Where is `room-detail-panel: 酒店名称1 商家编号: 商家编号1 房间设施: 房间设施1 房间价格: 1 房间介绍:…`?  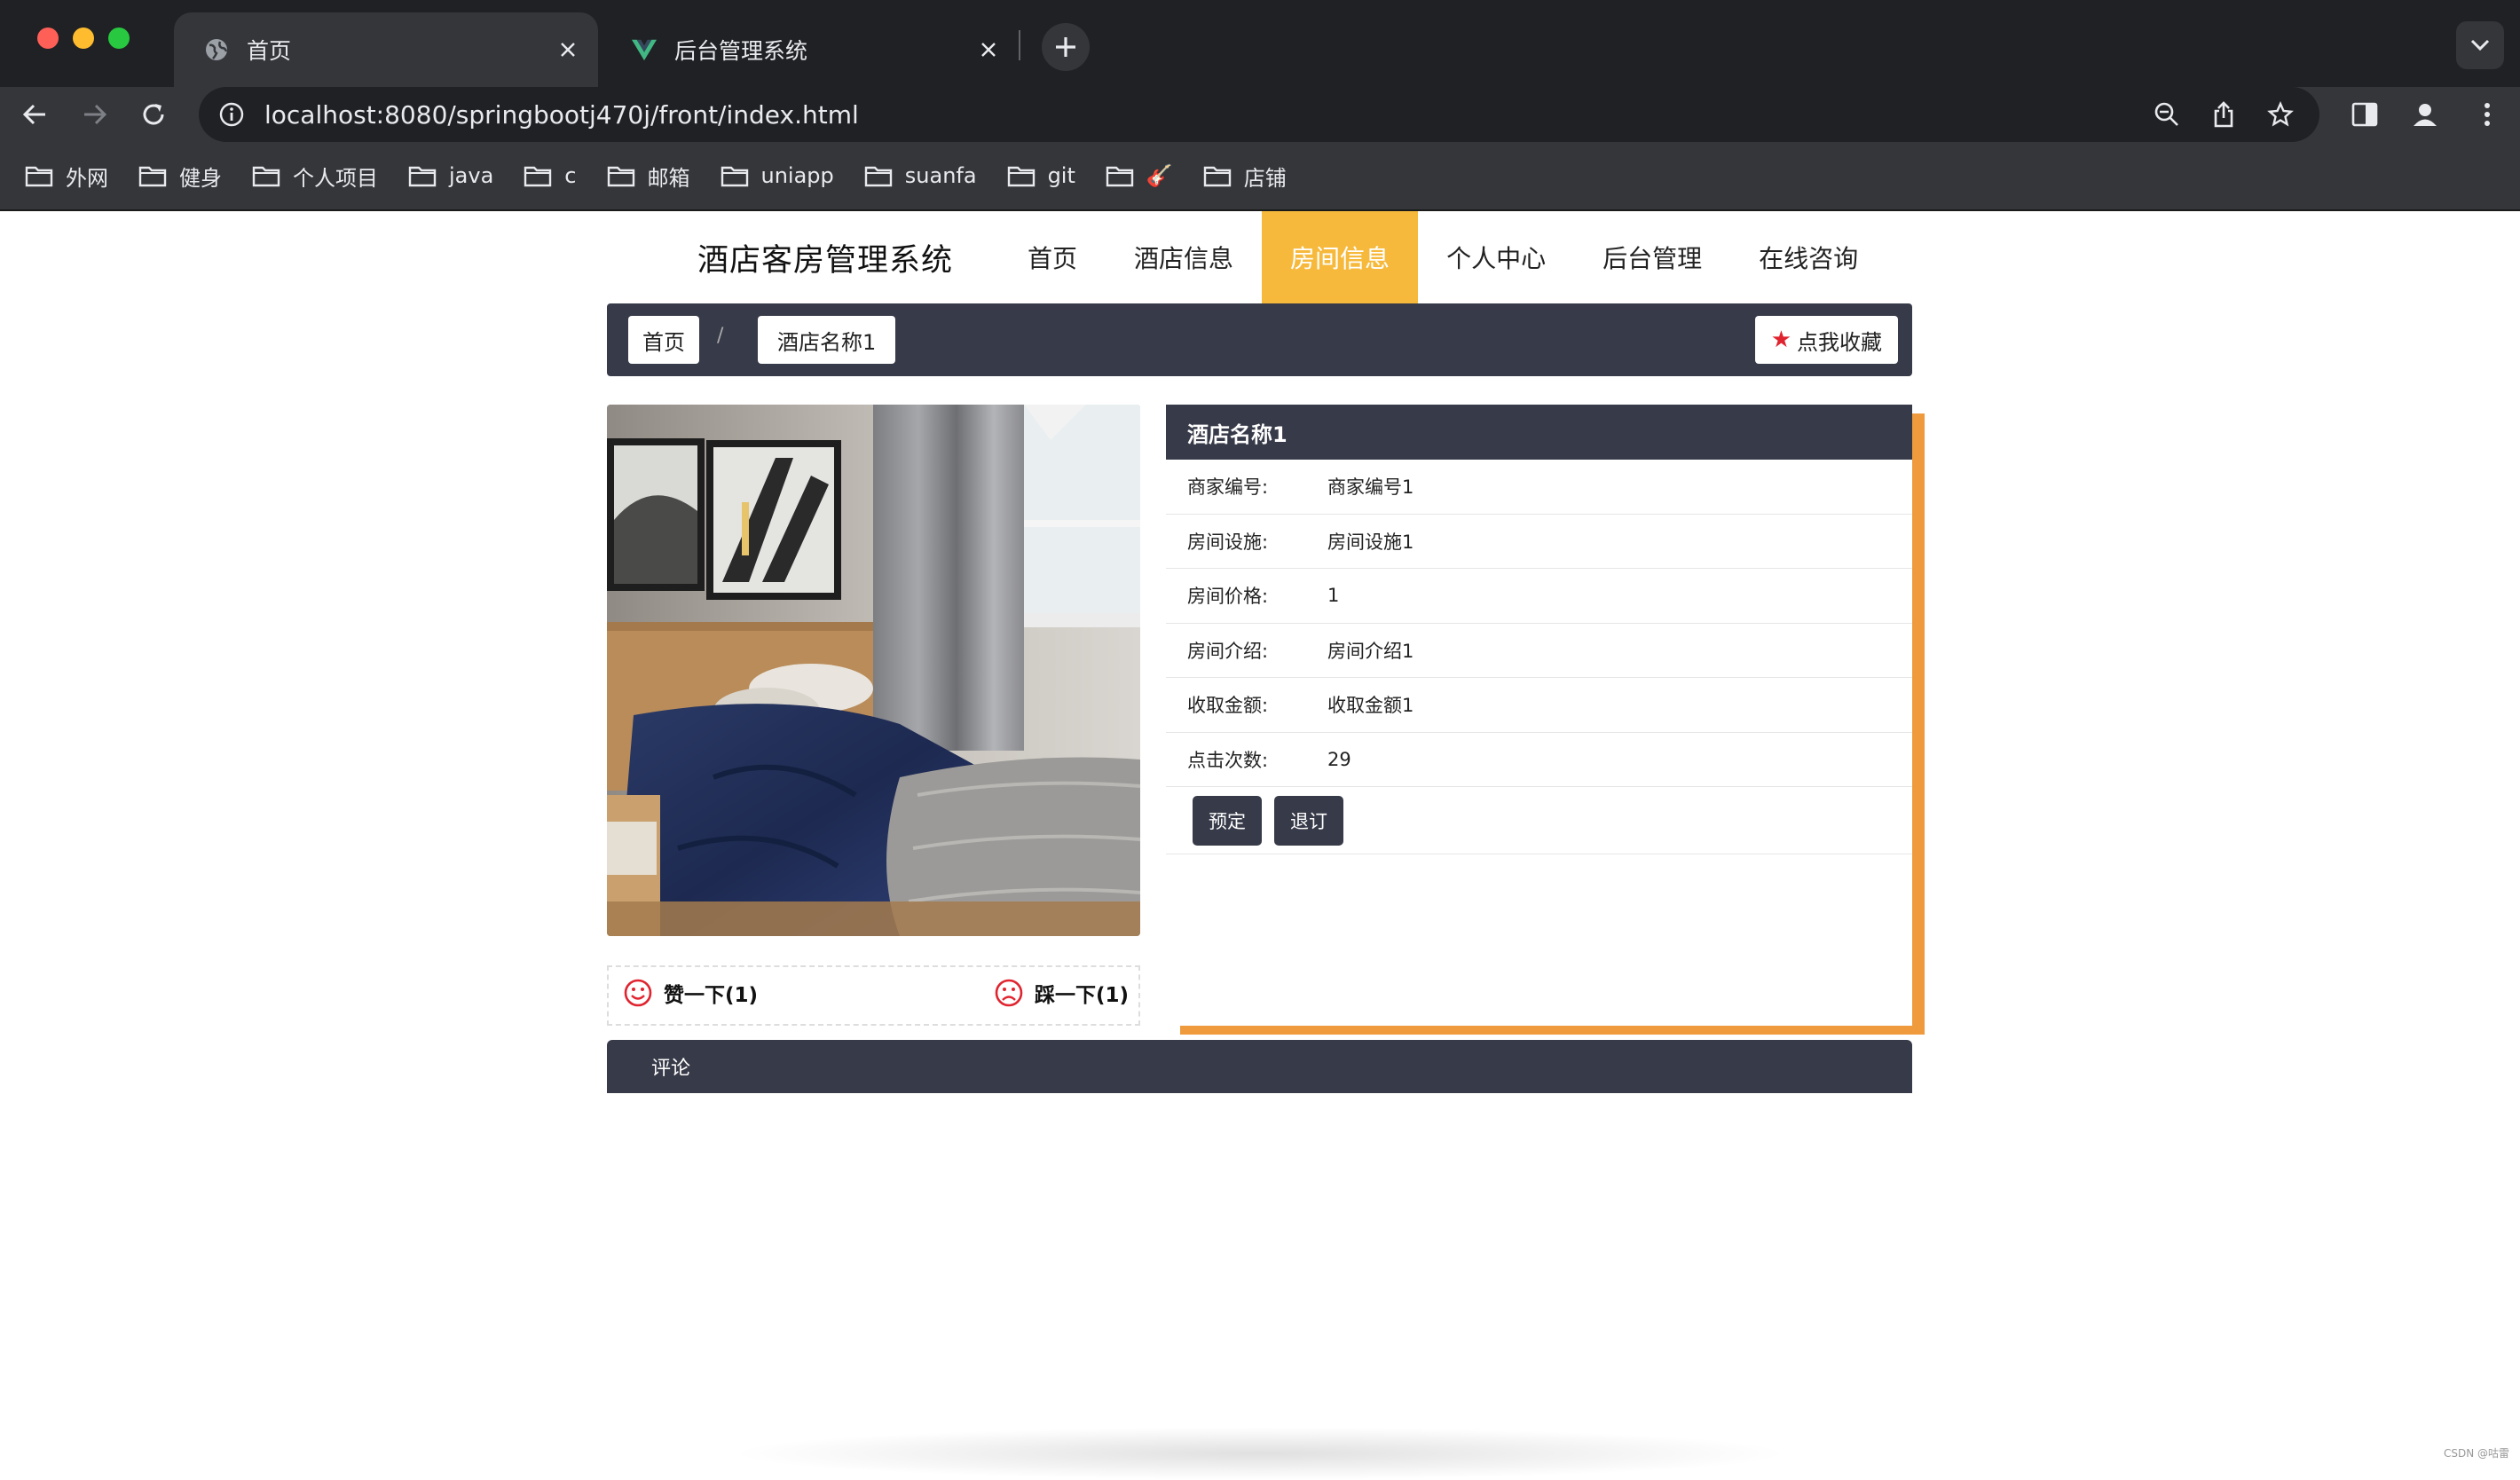 room-detail-panel: 酒店名称1 商家编号: 商家编号1 房间设施: 房间设施1 房间价格: 1 房间介绍:… is located at coordinates (1539, 716).